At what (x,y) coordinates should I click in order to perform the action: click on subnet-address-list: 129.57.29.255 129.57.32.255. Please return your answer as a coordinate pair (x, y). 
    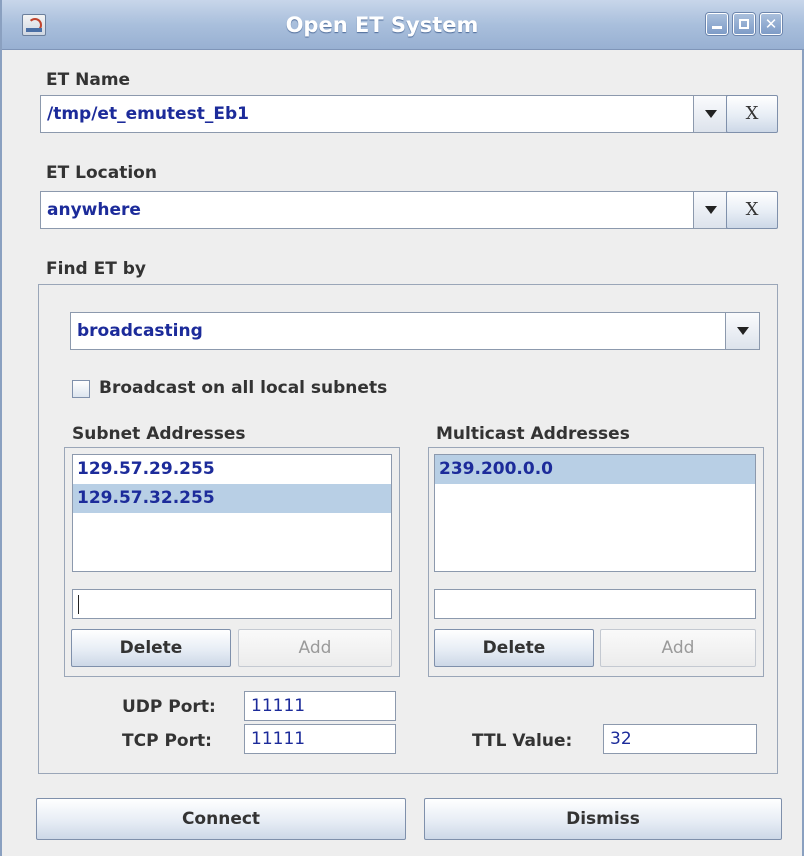
    Looking at the image, I should click on (232, 513).